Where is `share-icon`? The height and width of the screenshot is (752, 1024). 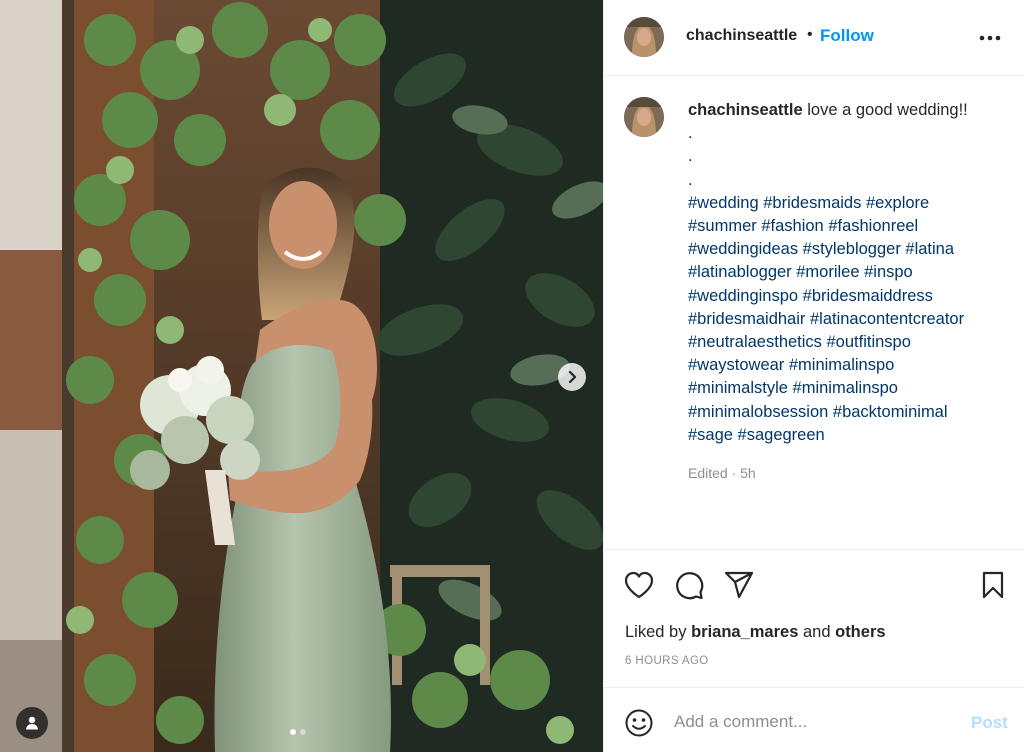 share-icon is located at coordinates (739, 585).